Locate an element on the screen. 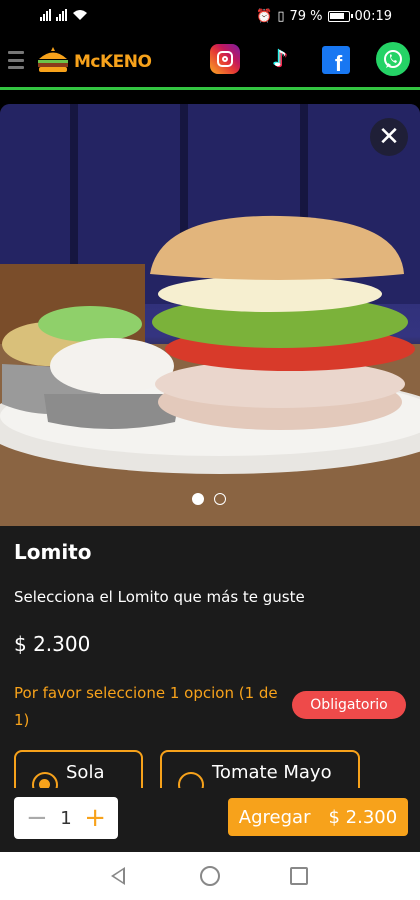 This screenshot has height=900, width=420. burger-logo-icon is located at coordinates (53, 59).